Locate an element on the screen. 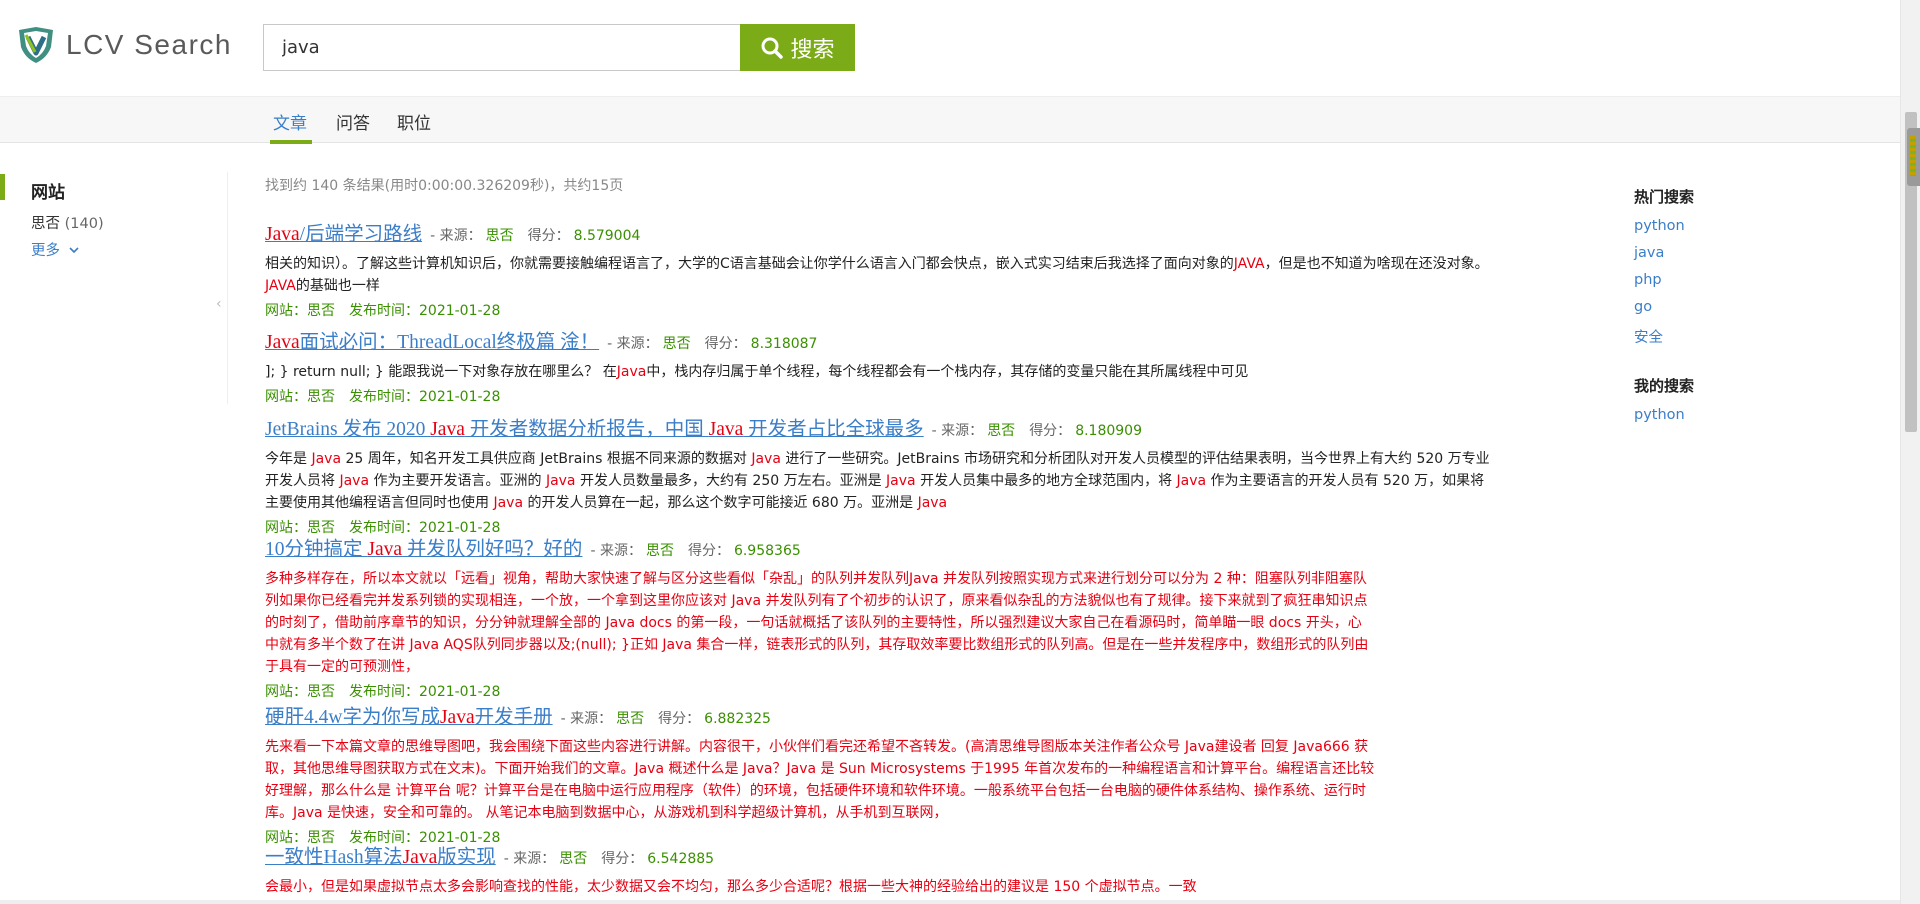 This screenshot has height=904, width=1920. result-snippet-part: 25 周年，知名开发工具供应商 JetBrains 根据不同来源的数据对 is located at coordinates (546, 459).